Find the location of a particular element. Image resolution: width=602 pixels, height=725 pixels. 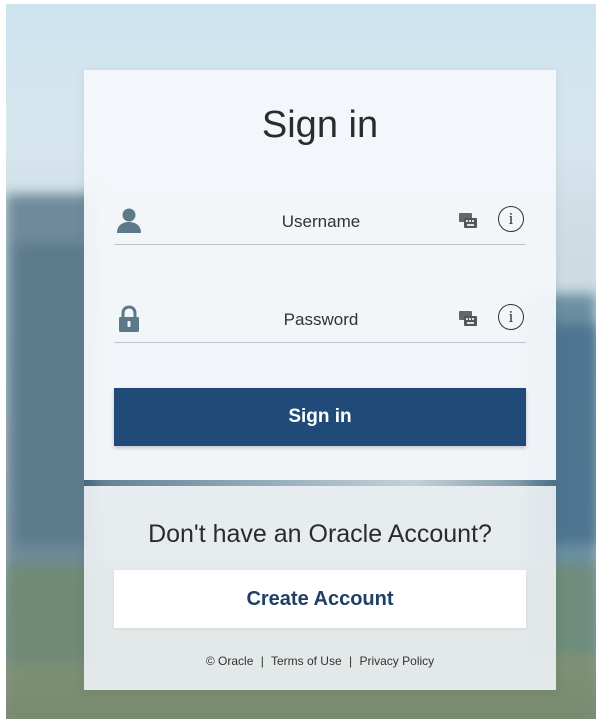

lock-icon is located at coordinates (129, 318).